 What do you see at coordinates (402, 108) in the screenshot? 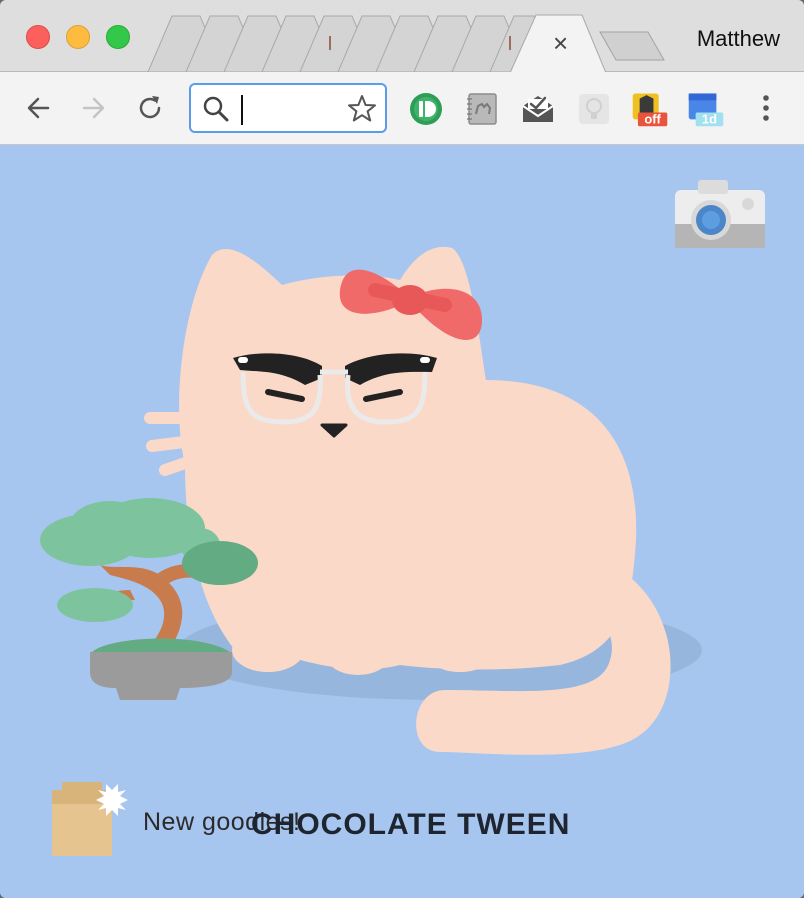
I see `browser-toolbar: off 1d` at bounding box center [402, 108].